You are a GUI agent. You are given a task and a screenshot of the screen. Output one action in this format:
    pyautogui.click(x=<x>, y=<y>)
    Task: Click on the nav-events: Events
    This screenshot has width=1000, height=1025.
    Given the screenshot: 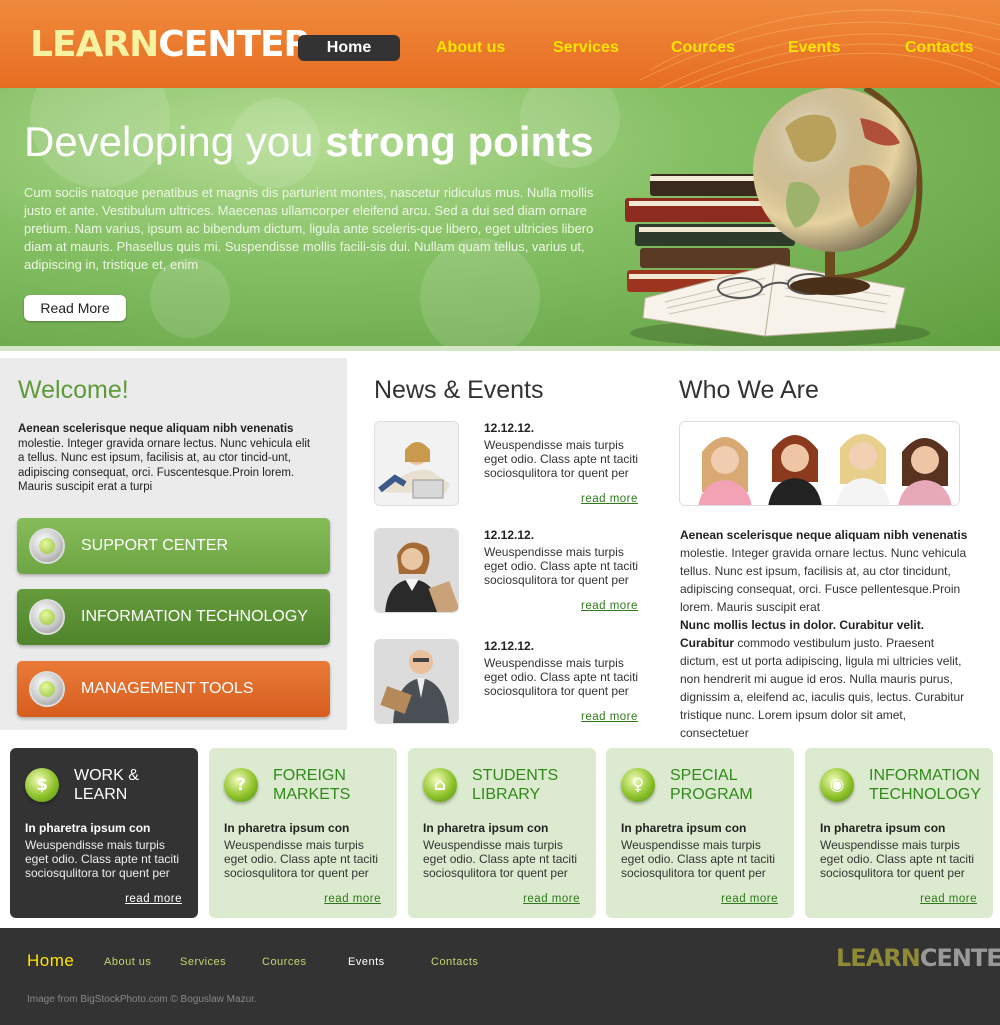 What is the action you would take?
    pyautogui.click(x=814, y=48)
    